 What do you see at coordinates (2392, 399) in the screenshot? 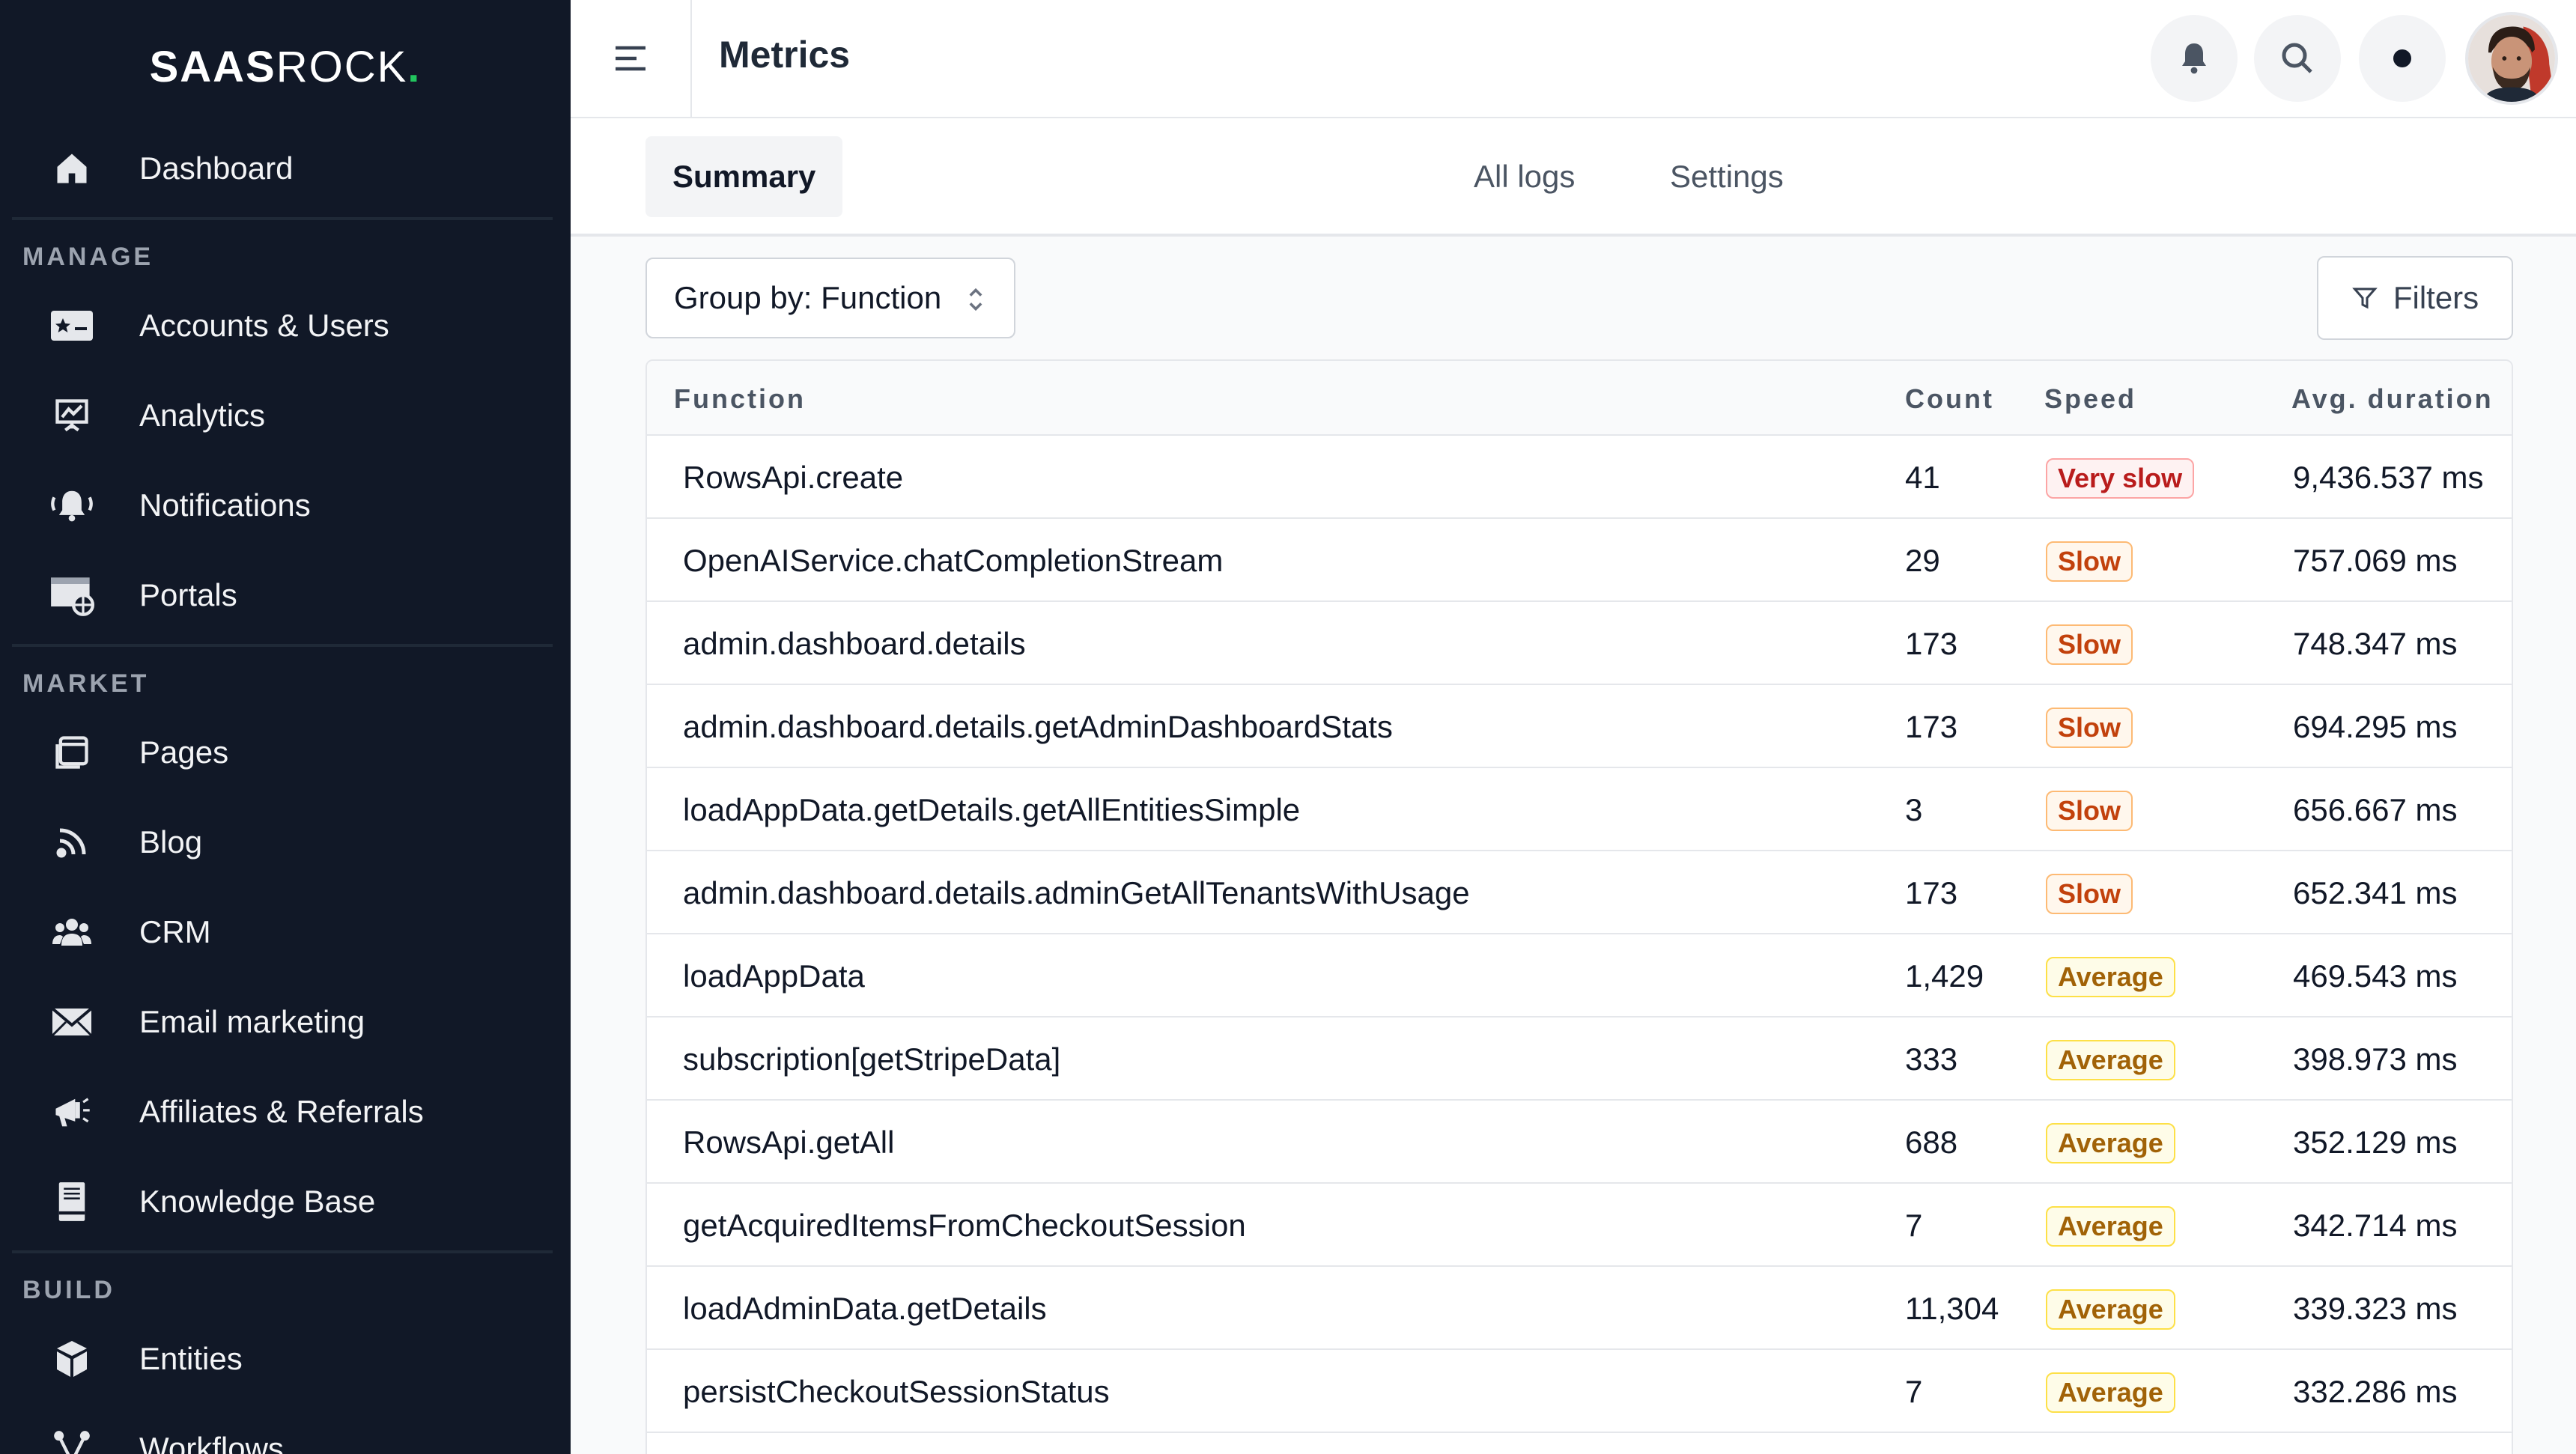
I see `column-header-avg-duration: Avg. duration` at bounding box center [2392, 399].